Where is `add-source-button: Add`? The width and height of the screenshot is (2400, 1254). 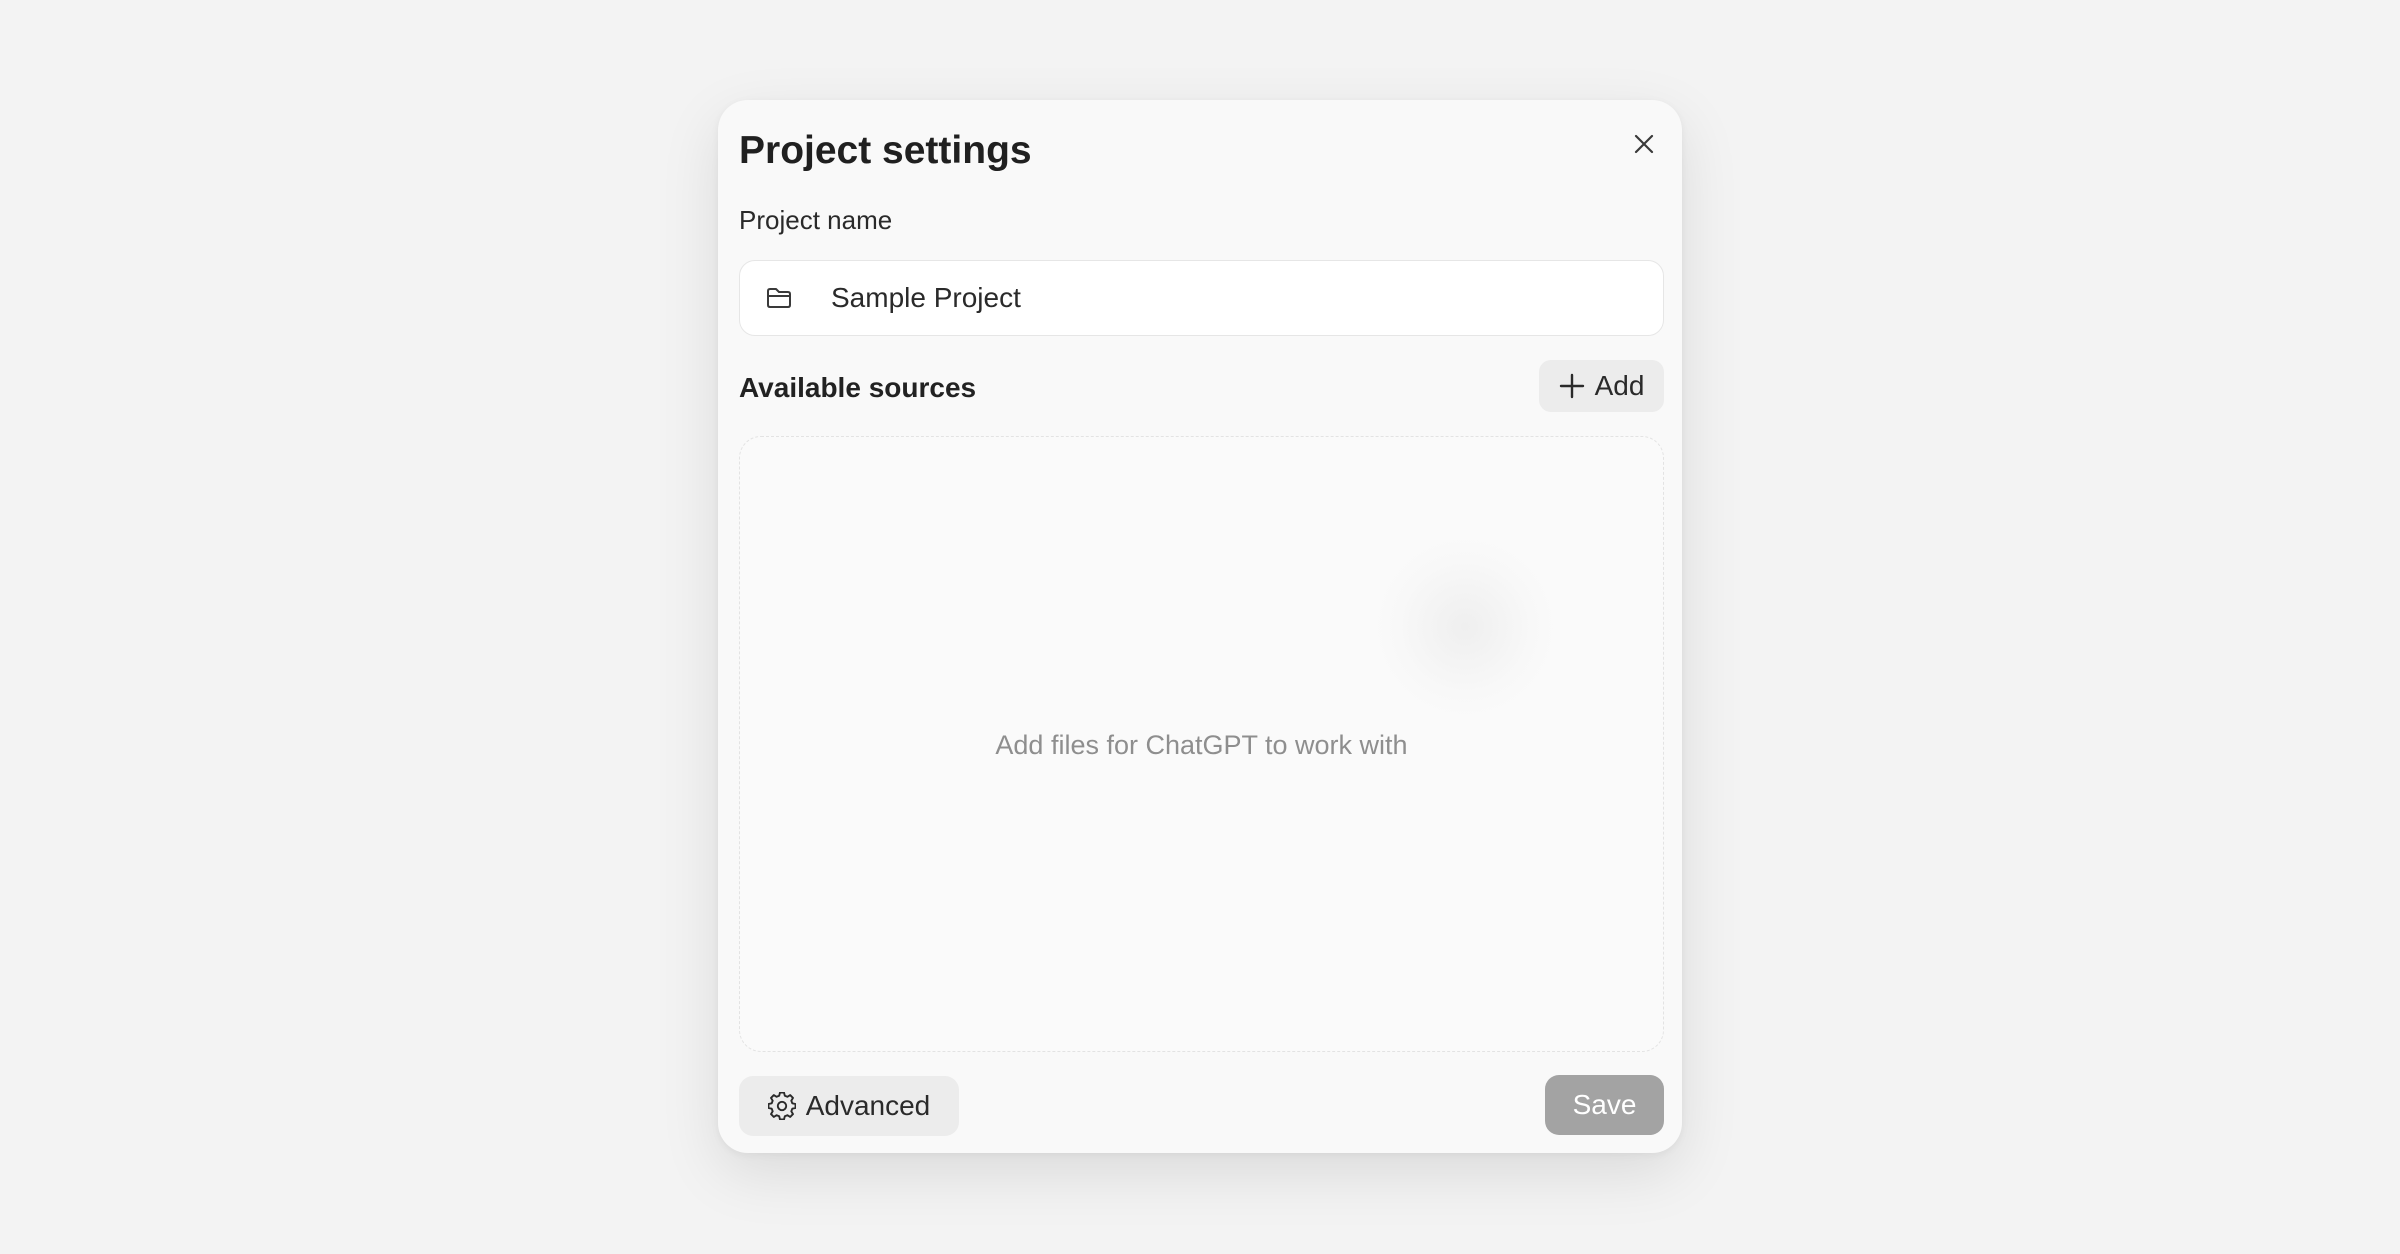
add-source-button: Add is located at coordinates (1601, 386).